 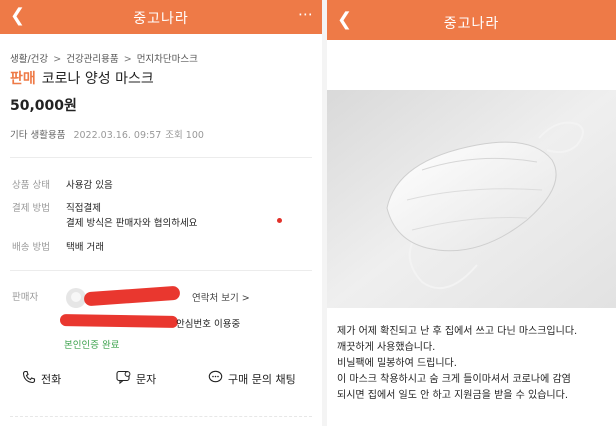 What do you see at coordinates (25, 297) in the screenshot?
I see `seller-label: 판매자` at bounding box center [25, 297].